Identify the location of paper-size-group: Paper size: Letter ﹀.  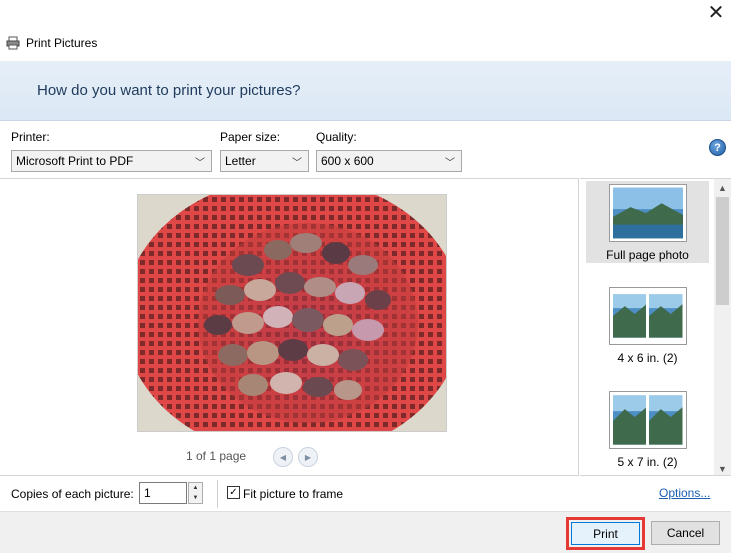
(264, 151).